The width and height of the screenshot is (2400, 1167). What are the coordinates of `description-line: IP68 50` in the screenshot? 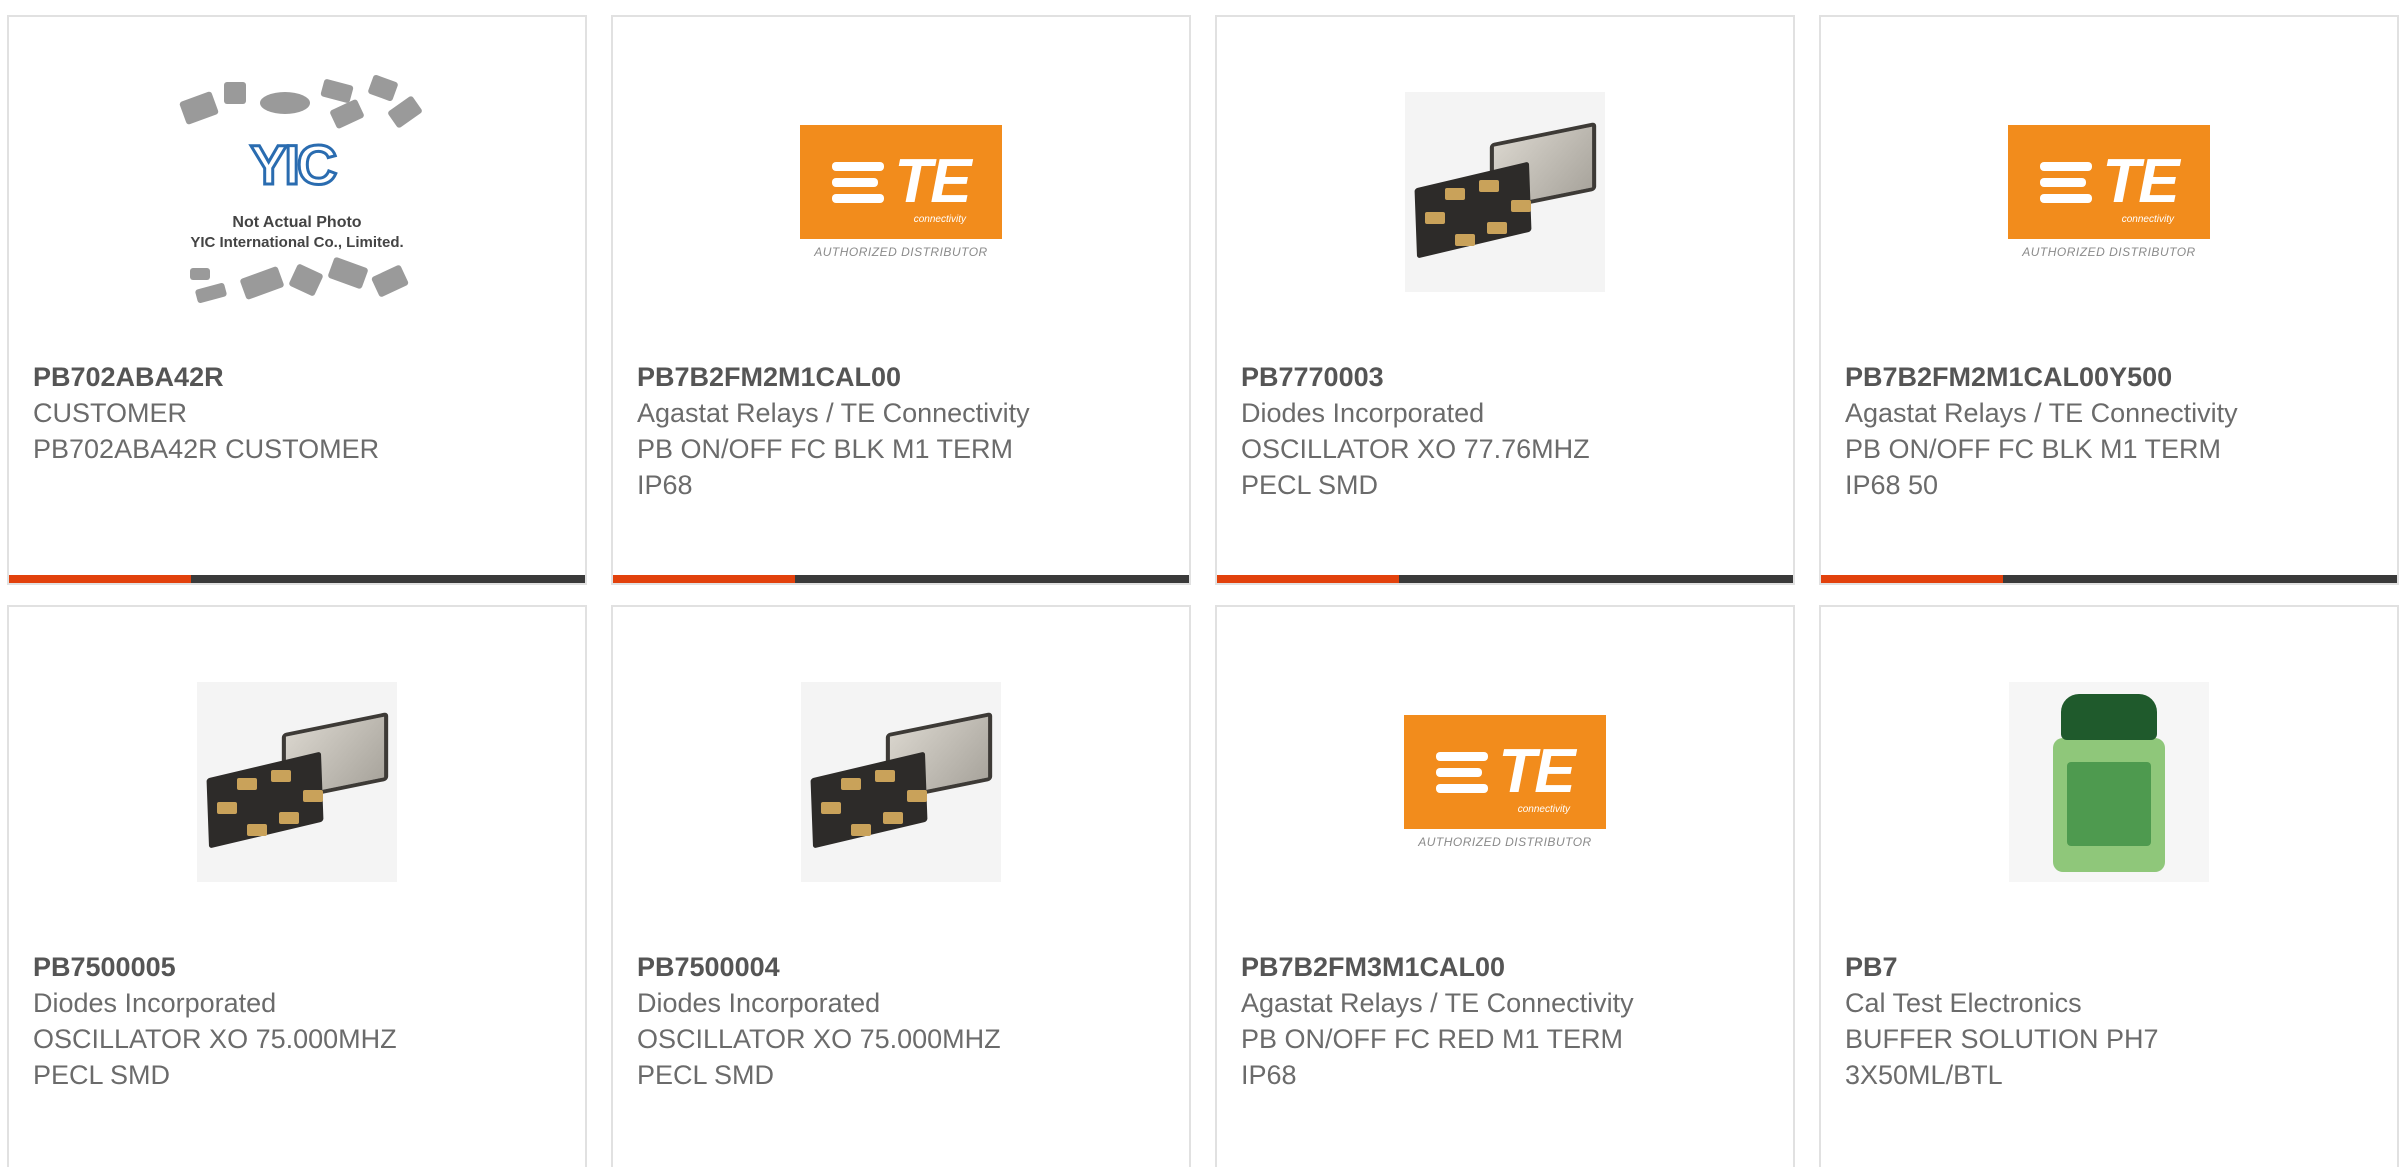 It's located at (1892, 485).